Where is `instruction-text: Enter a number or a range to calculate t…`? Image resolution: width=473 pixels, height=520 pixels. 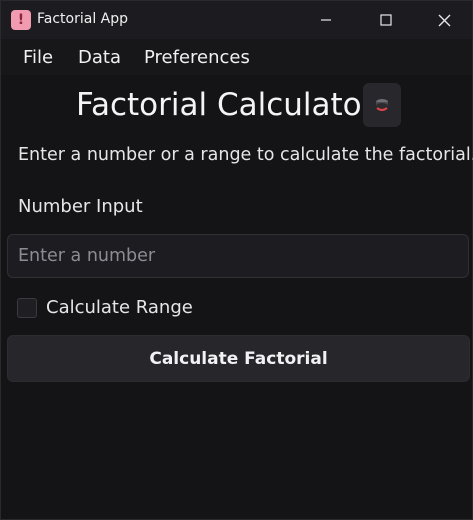
instruction-text: Enter a number or a range to calculate t… is located at coordinates (245, 155).